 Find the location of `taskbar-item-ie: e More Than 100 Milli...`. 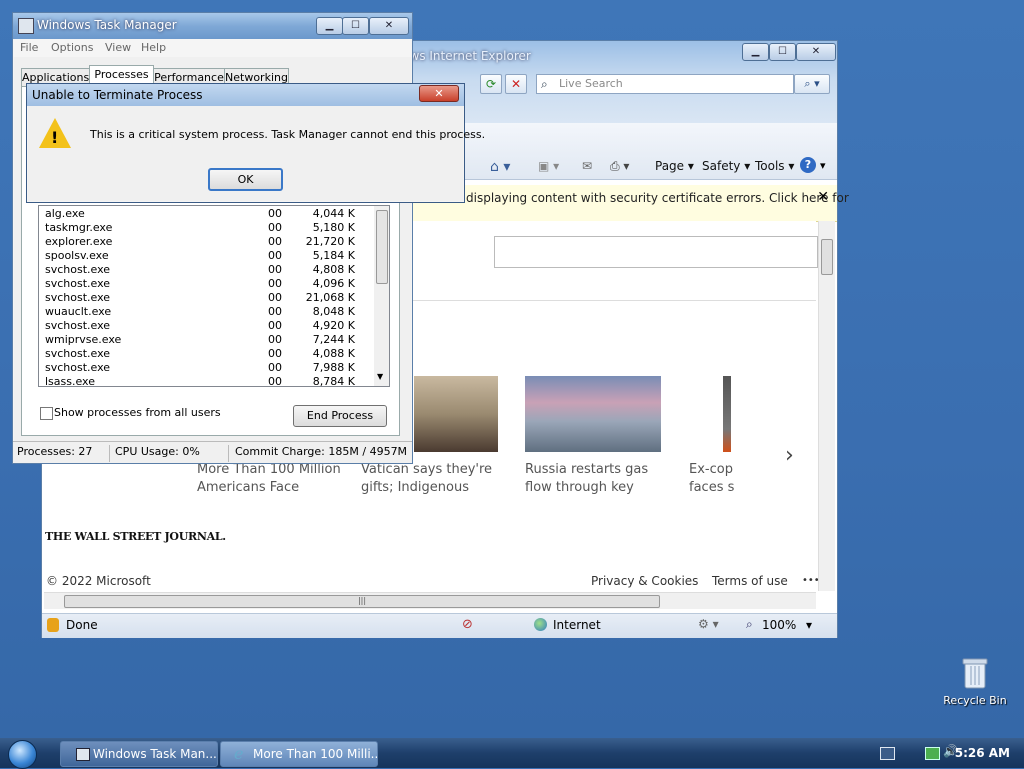

taskbar-item-ie: e More Than 100 Milli... is located at coordinates (299, 754).